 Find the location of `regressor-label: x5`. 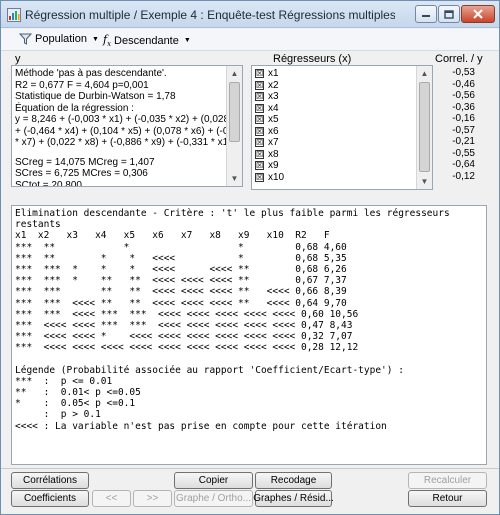

regressor-label: x5 is located at coordinates (273, 119).